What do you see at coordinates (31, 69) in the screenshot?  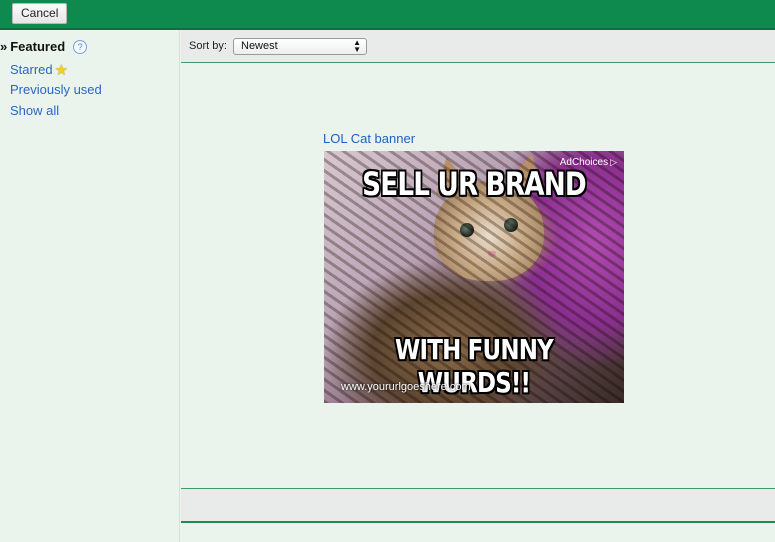 I see `sidebar-item-label: Starred` at bounding box center [31, 69].